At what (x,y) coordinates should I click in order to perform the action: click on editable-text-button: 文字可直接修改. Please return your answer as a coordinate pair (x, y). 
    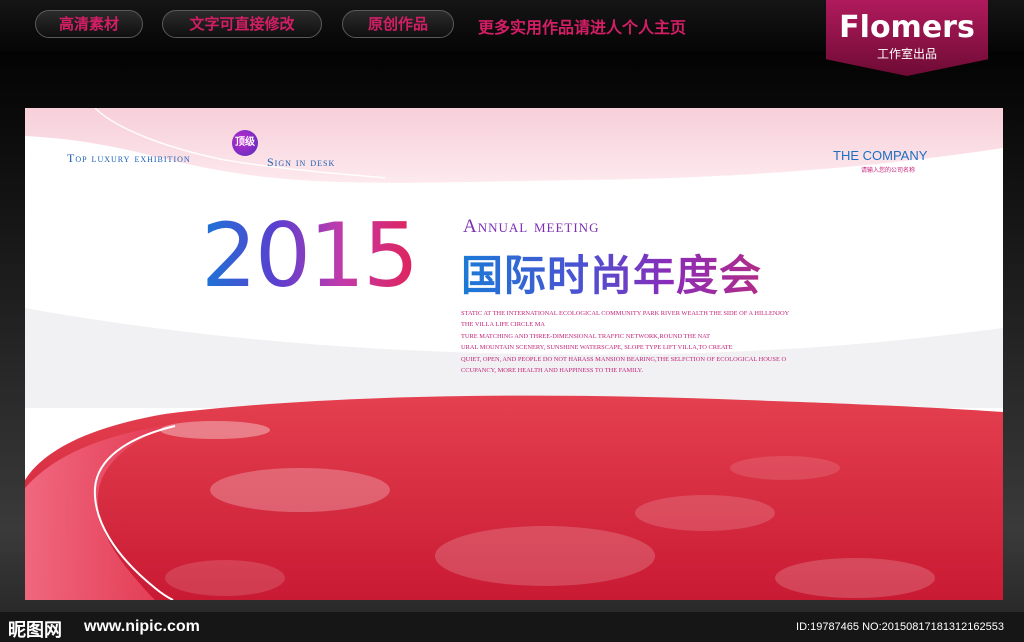
    Looking at the image, I should click on (242, 24).